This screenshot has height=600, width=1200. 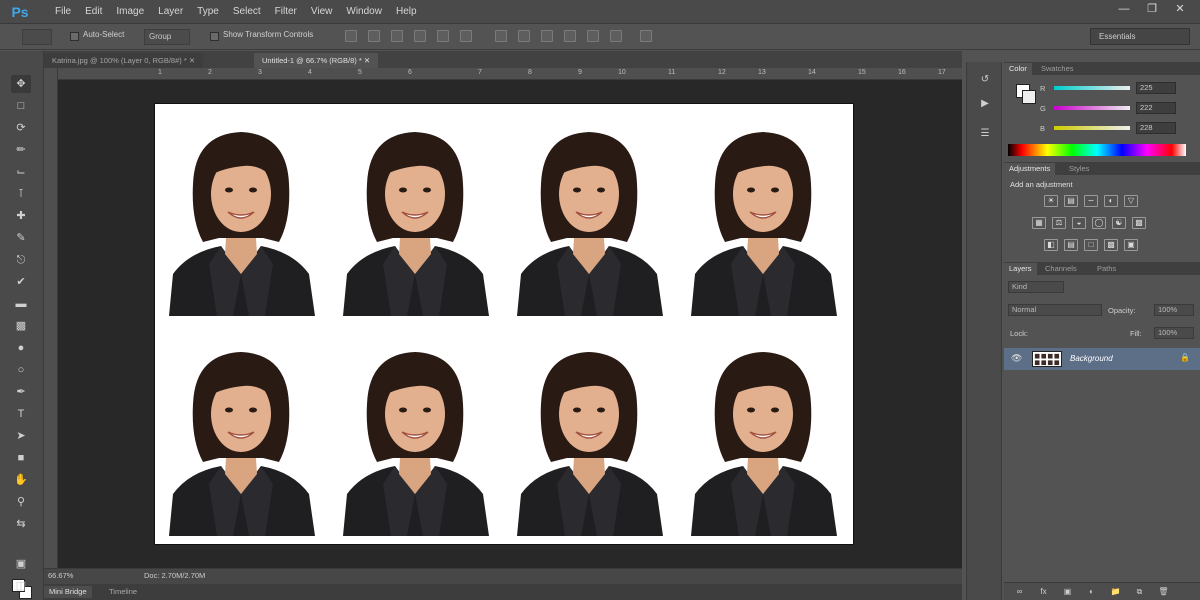 I want to click on actions-panel-icon: ▶, so click(x=985, y=104).